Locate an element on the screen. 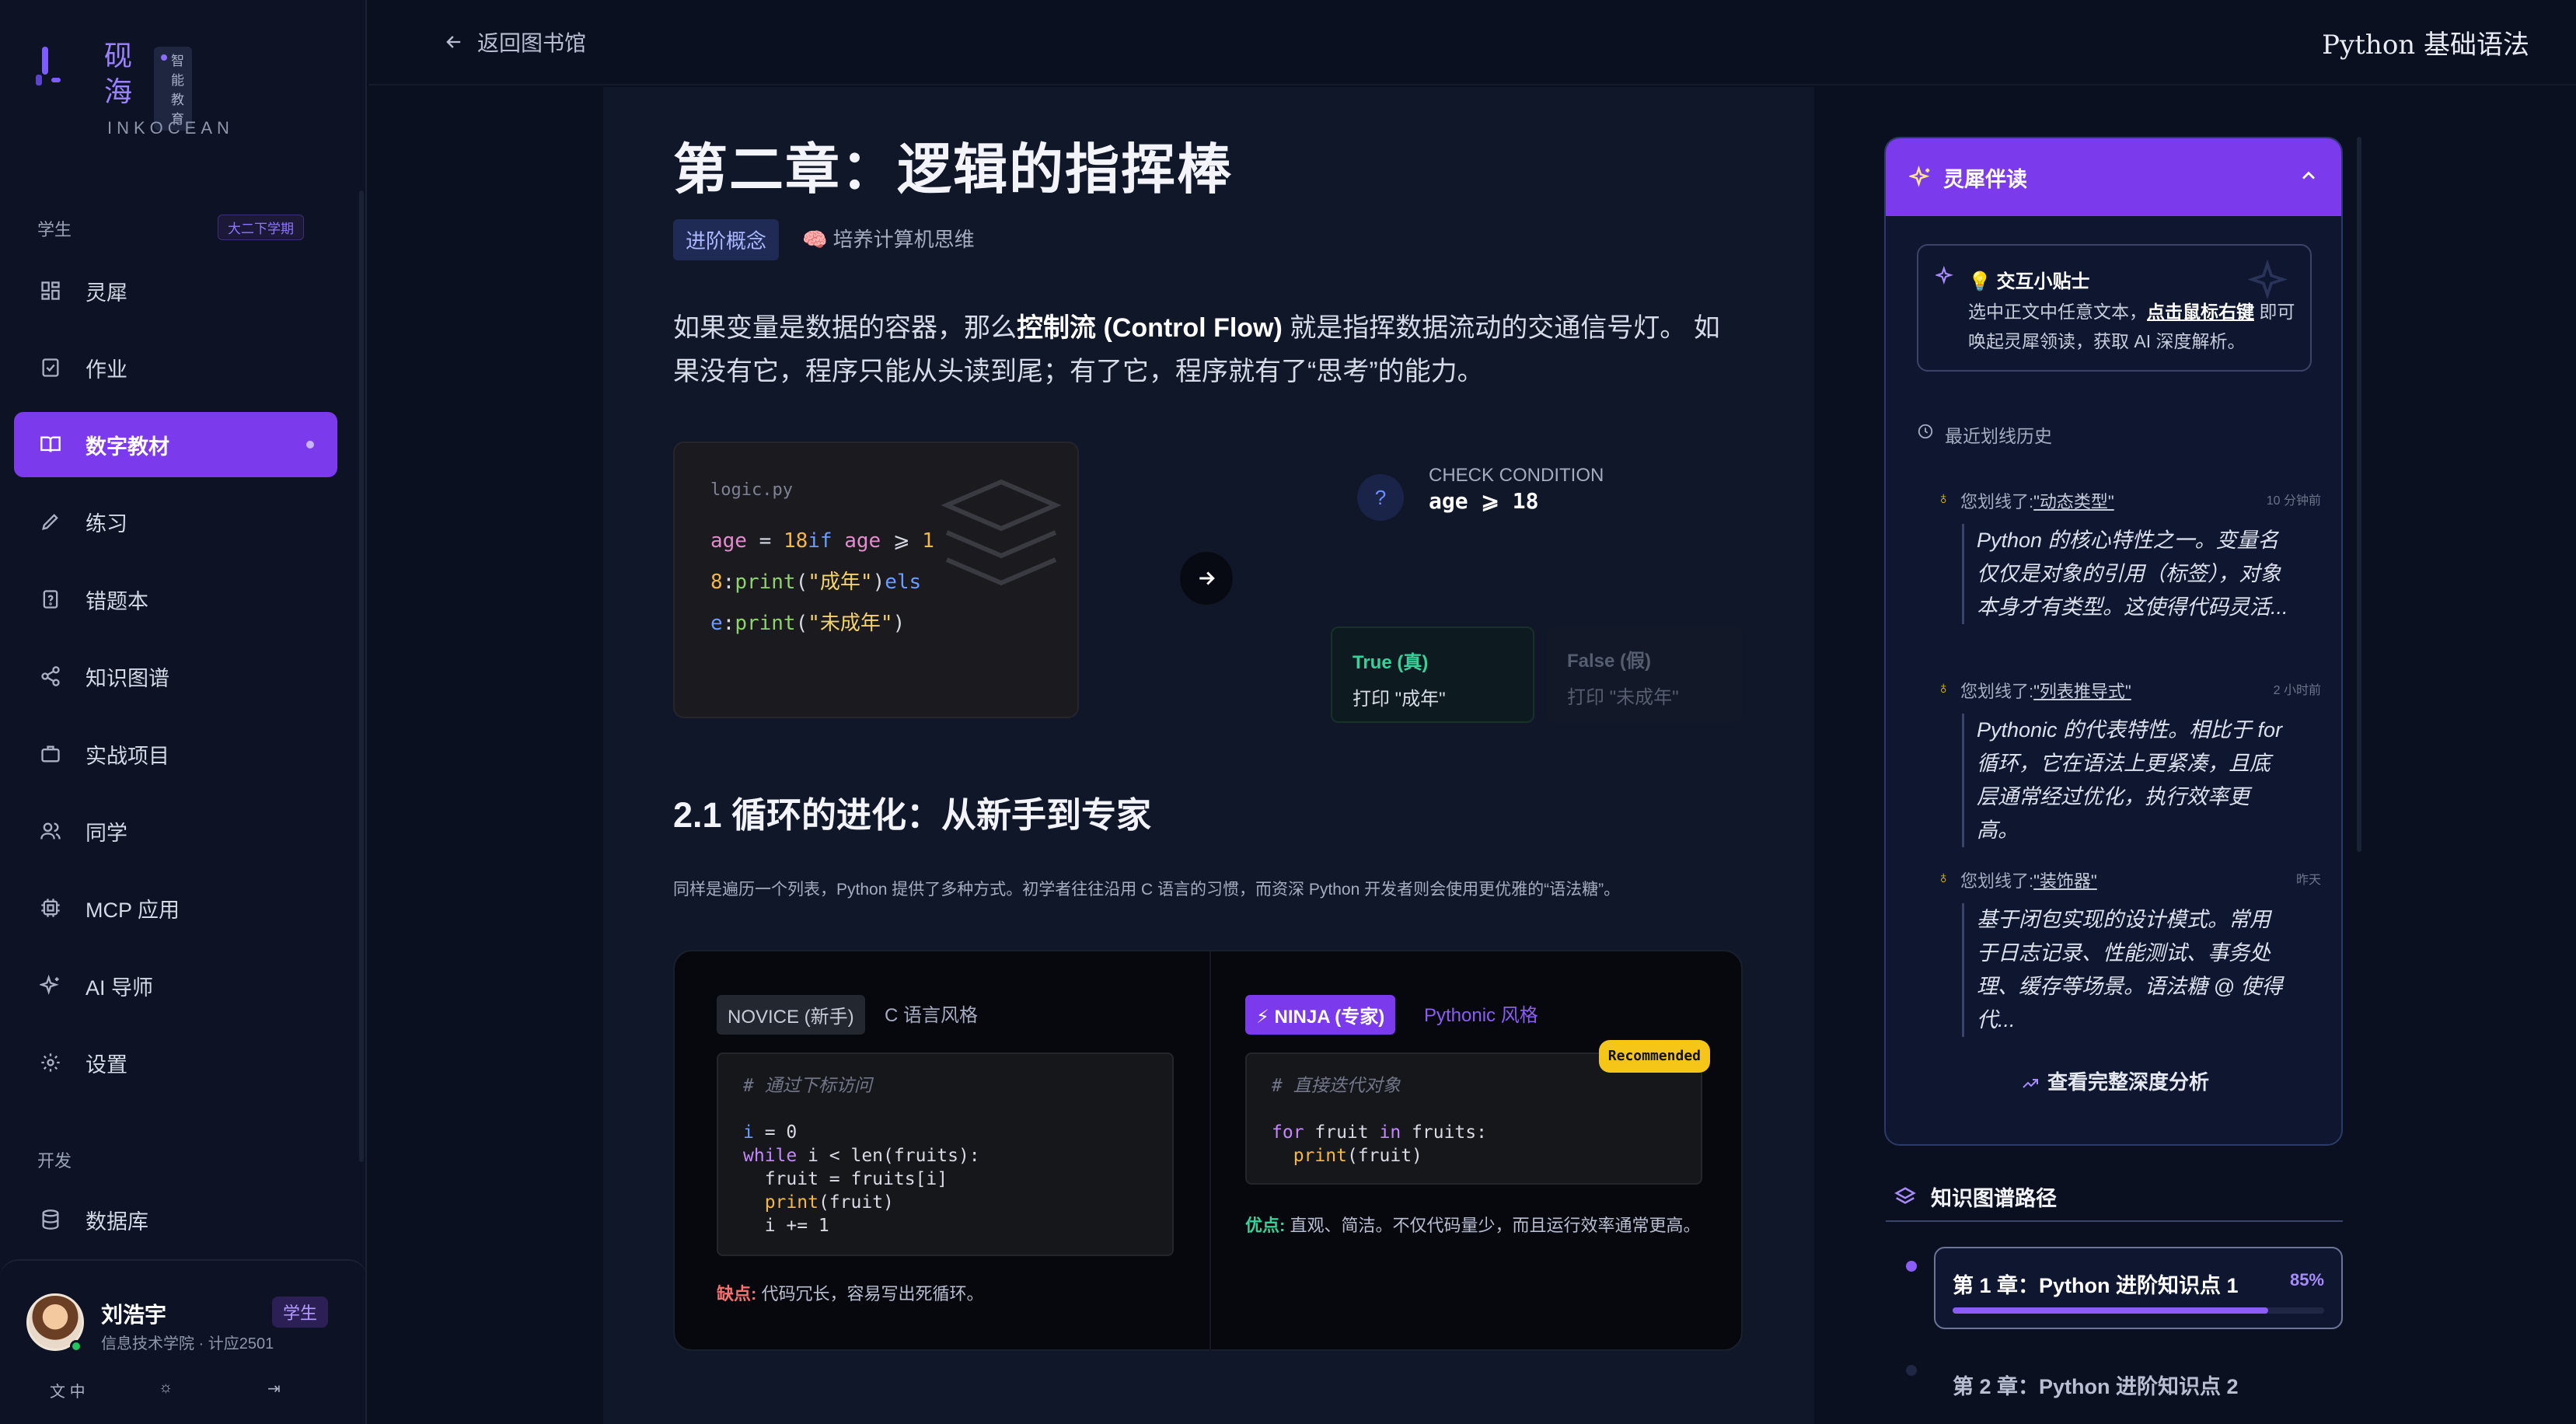 The width and height of the screenshot is (2576, 1424). back-to-library-link: 返回图书馆 is located at coordinates (514, 42).